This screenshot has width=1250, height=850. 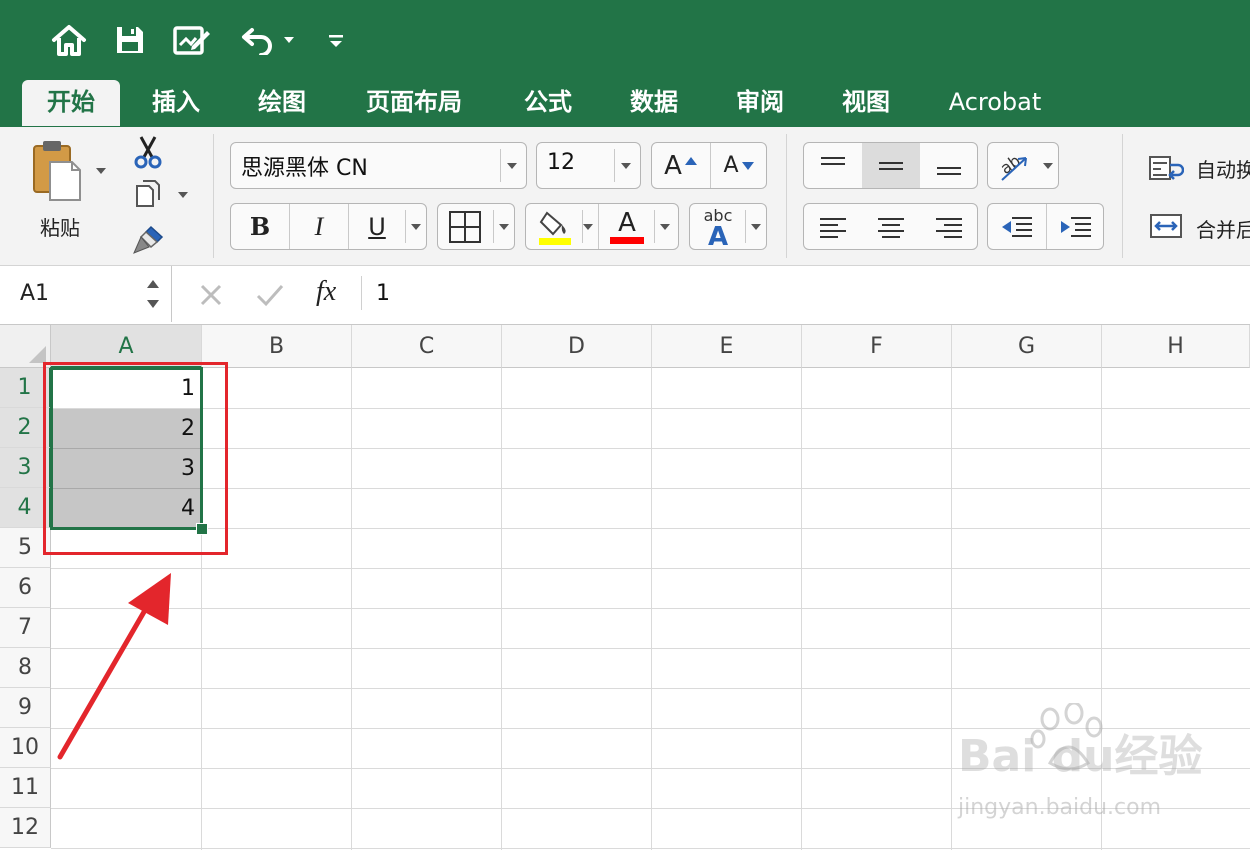 I want to click on format-painter-icon, so click(x=148, y=240).